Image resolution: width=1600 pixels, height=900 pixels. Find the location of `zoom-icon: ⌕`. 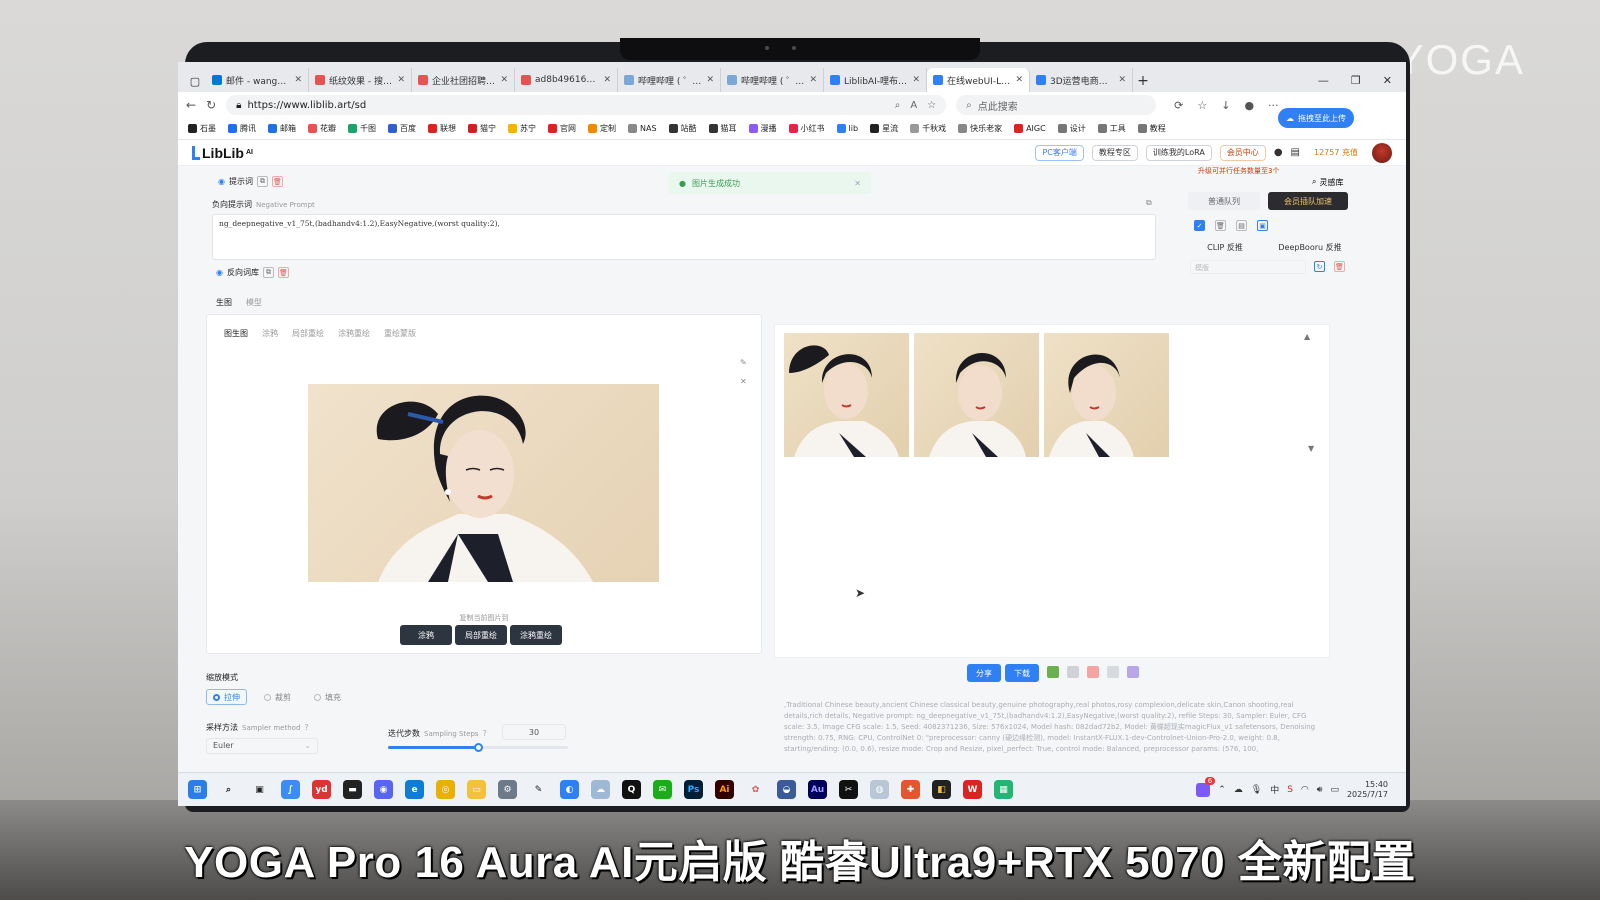

zoom-icon: ⌕ is located at coordinates (898, 105).